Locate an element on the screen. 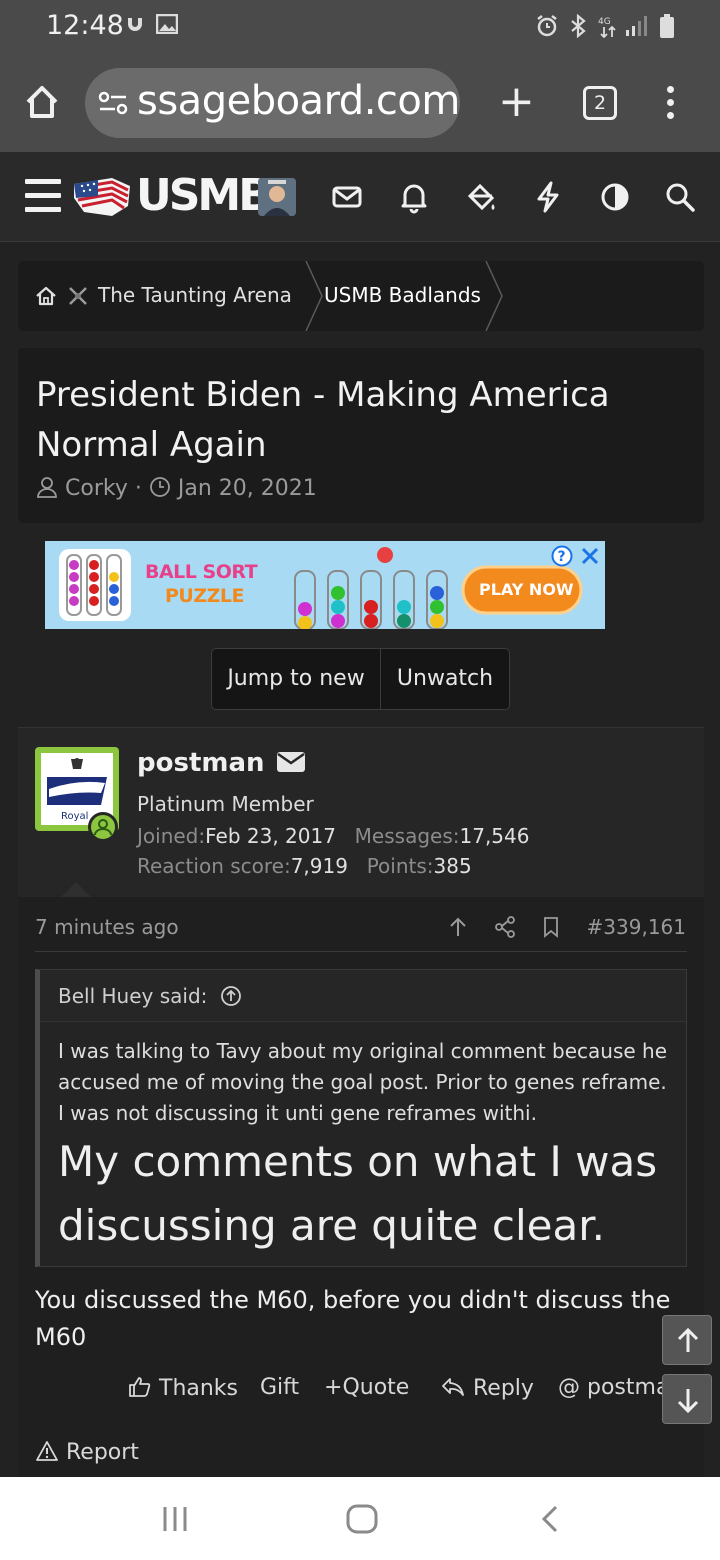 The width and height of the screenshot is (720, 1560). system-nav-bar is located at coordinates (360, 1518).